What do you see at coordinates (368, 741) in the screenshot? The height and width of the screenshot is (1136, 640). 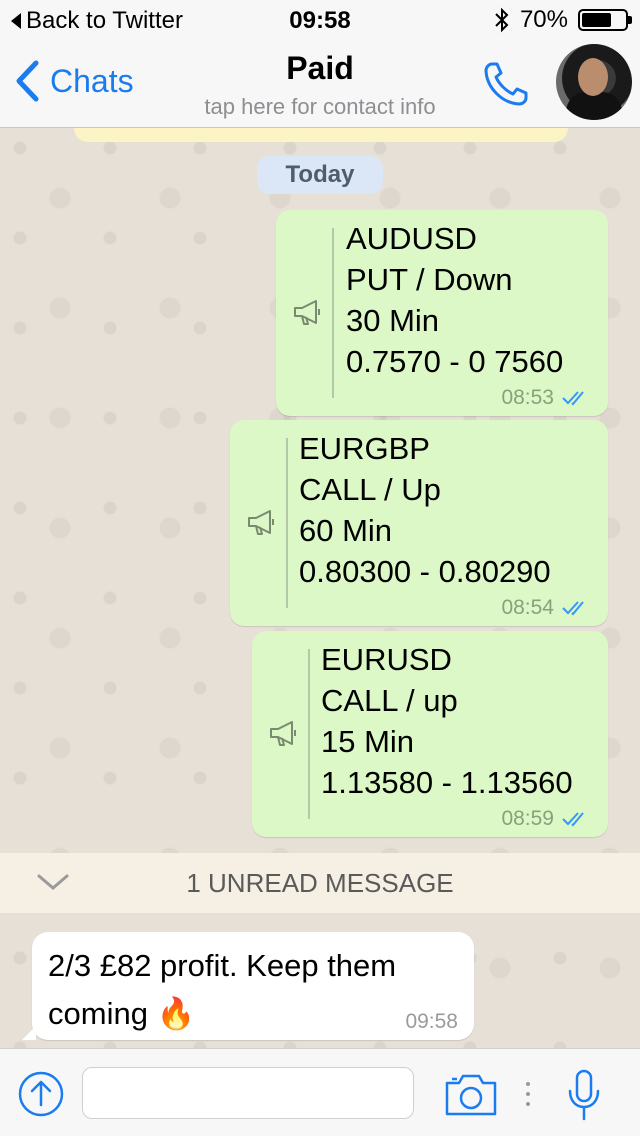 I see `message-line: 15 Min` at bounding box center [368, 741].